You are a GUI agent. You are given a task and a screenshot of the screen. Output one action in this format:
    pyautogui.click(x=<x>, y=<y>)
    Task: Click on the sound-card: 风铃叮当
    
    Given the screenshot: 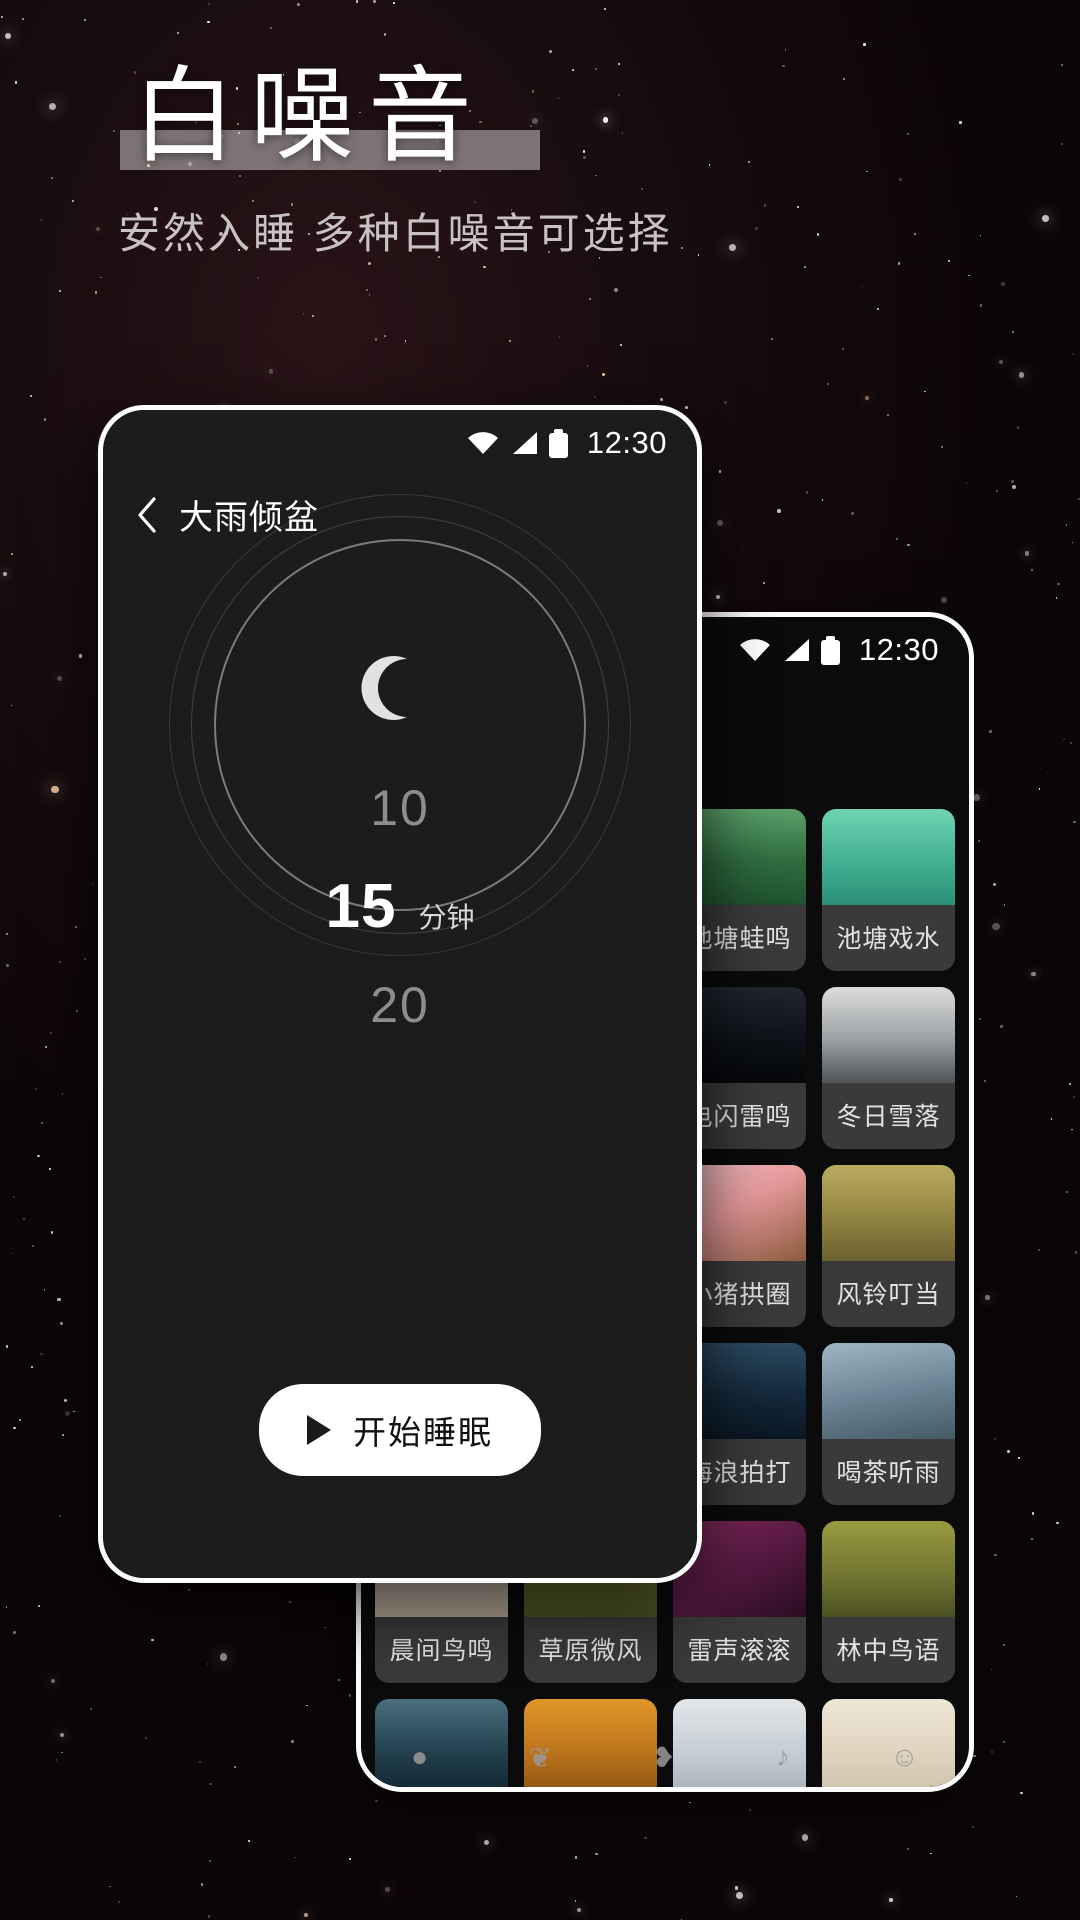 What is the action you would take?
    pyautogui.click(x=888, y=1246)
    